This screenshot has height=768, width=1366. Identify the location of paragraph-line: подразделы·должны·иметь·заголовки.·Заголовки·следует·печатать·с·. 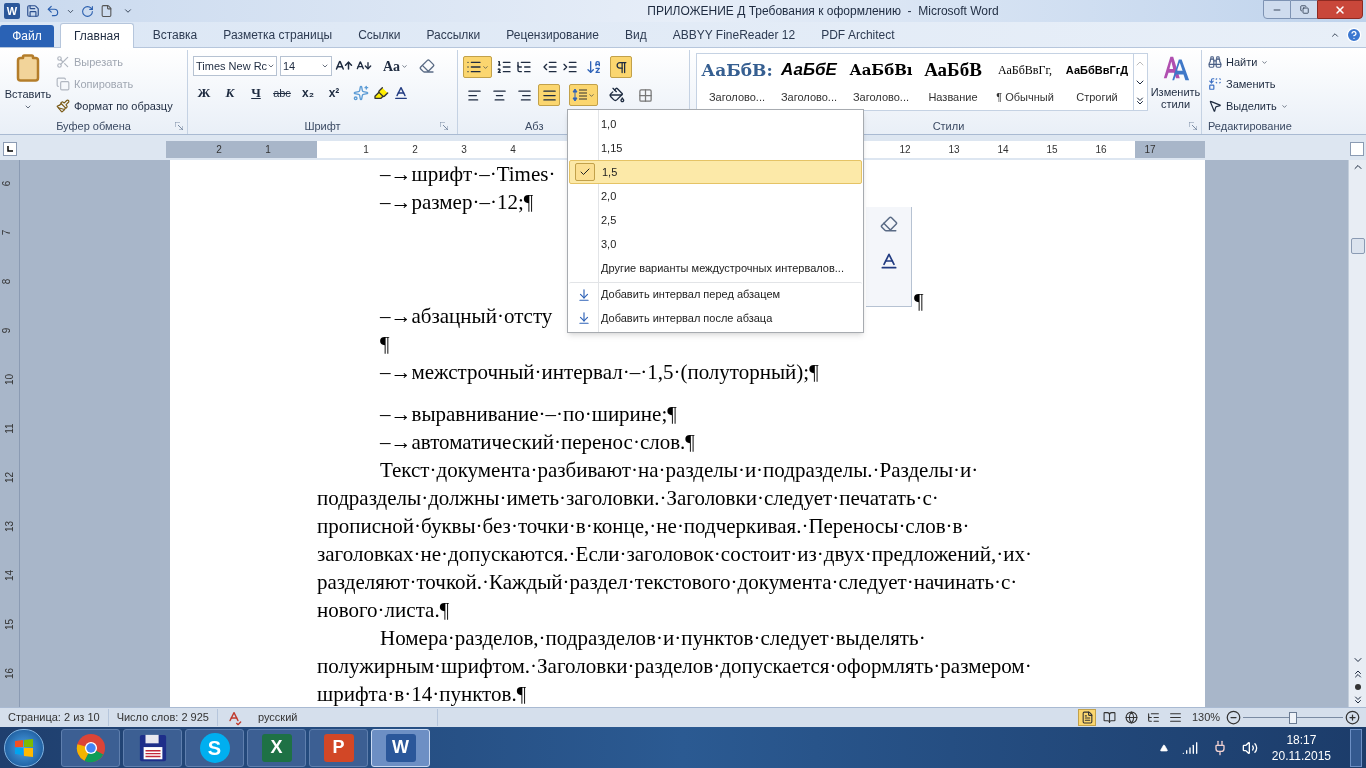
(628, 498).